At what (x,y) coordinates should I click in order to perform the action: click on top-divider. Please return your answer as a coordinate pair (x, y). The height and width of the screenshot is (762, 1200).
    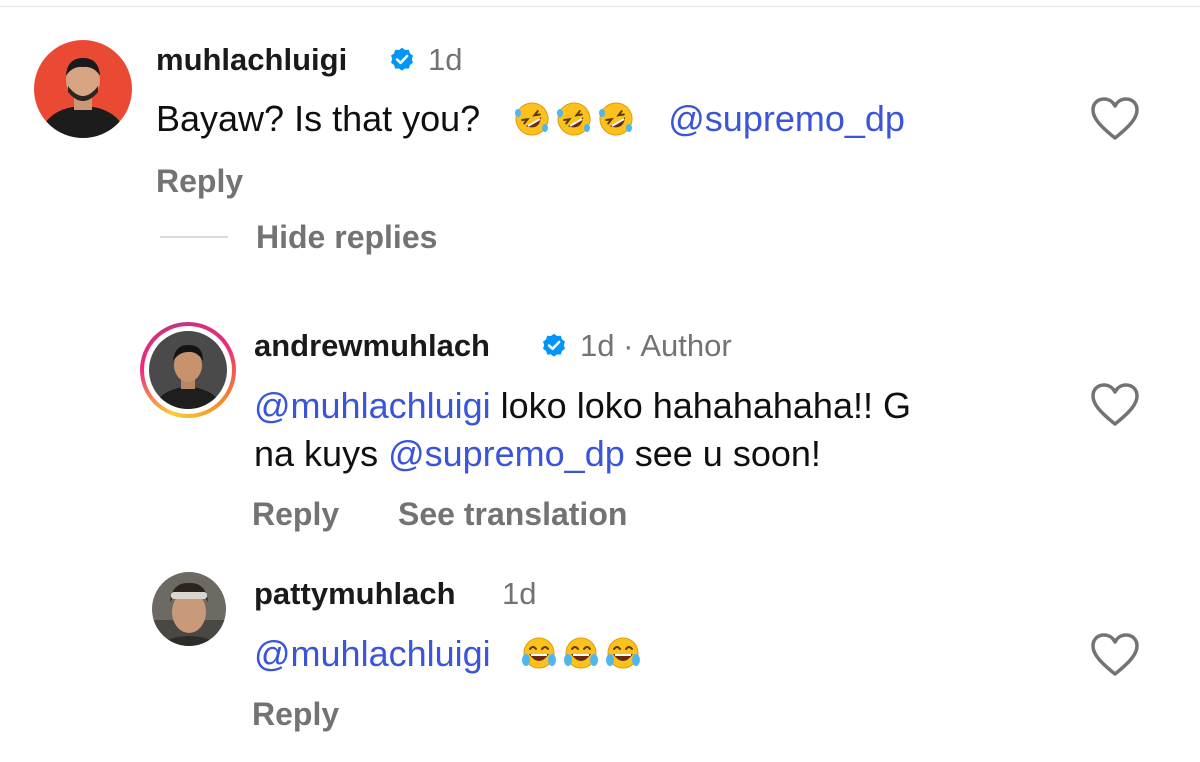
    Looking at the image, I should click on (600, 6).